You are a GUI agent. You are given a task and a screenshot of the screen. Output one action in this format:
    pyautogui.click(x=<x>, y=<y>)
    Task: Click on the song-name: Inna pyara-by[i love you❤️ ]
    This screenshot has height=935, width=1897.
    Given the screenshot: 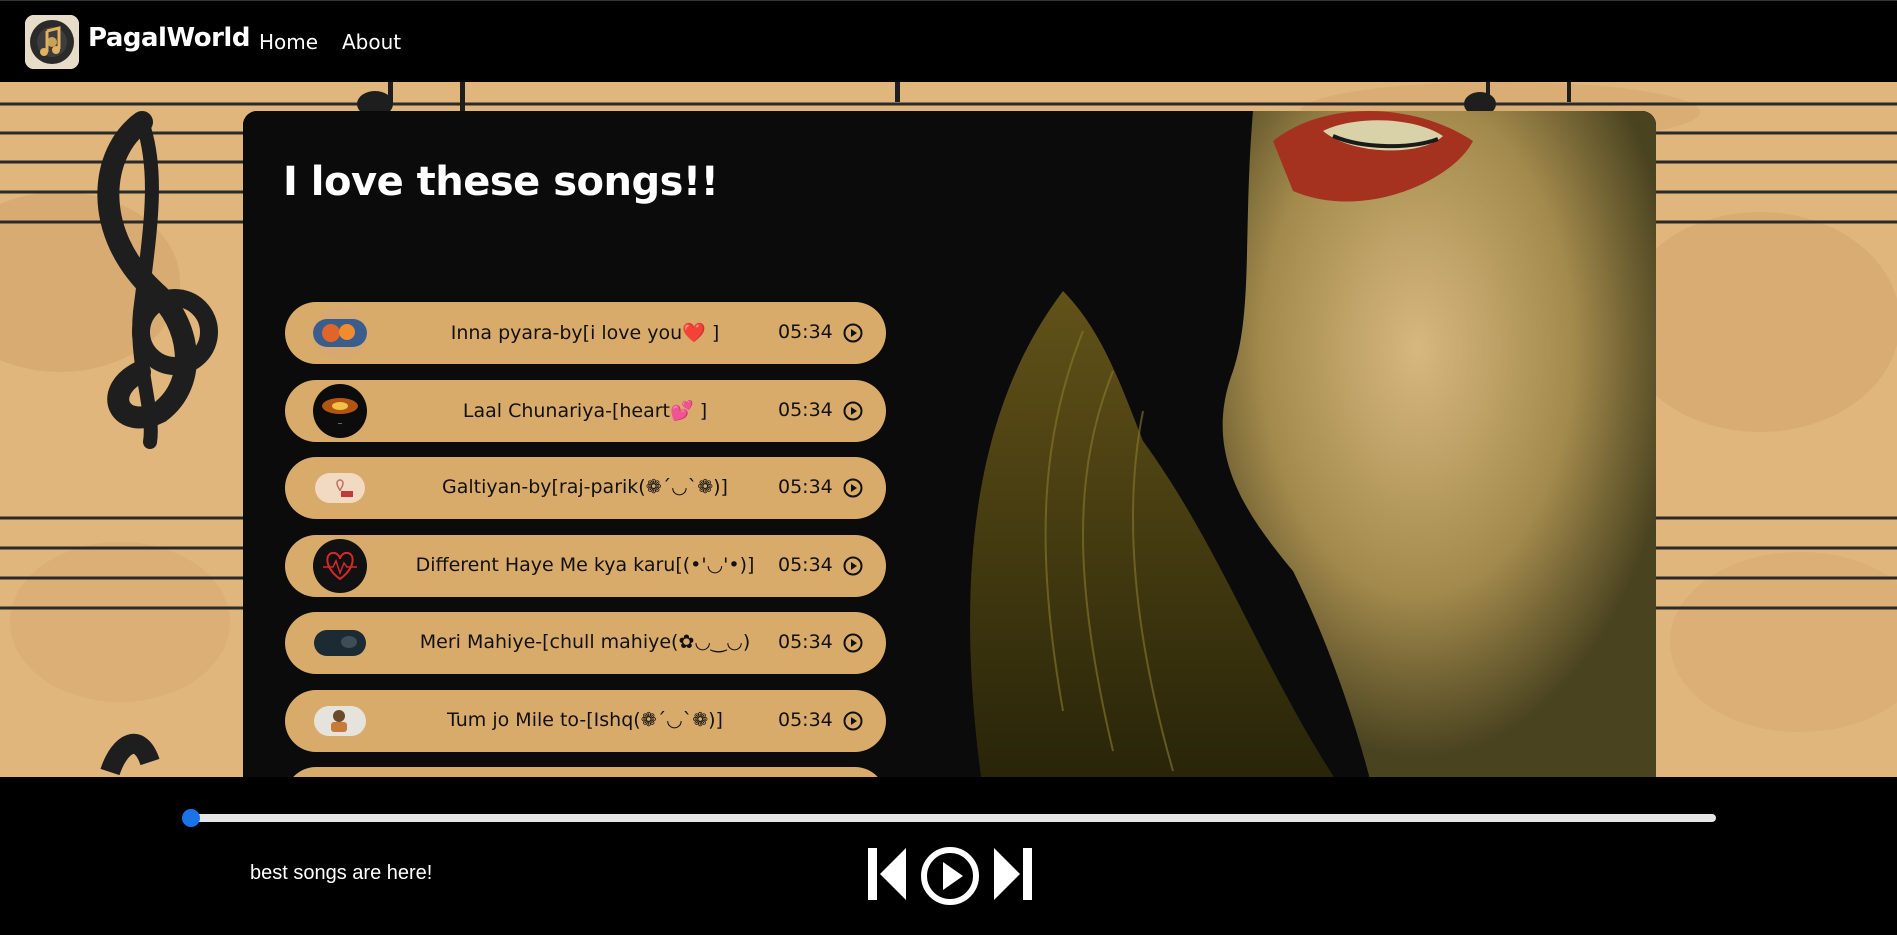 What is the action you would take?
    pyautogui.click(x=585, y=333)
    